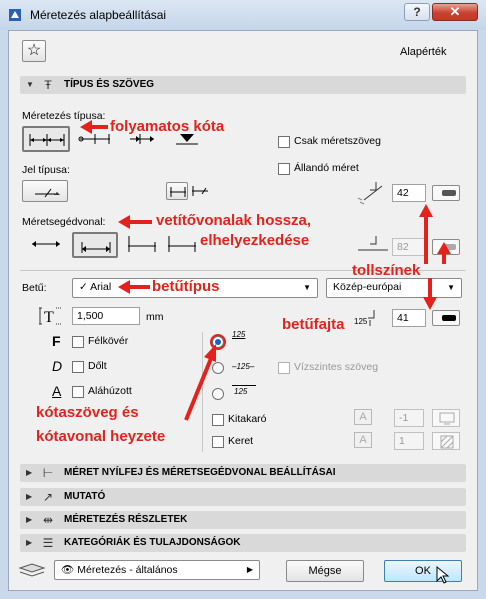  What do you see at coordinates (101, 436) in the screenshot?
I see `annotation-text-position2: kótavonal heyzete` at bounding box center [101, 436].